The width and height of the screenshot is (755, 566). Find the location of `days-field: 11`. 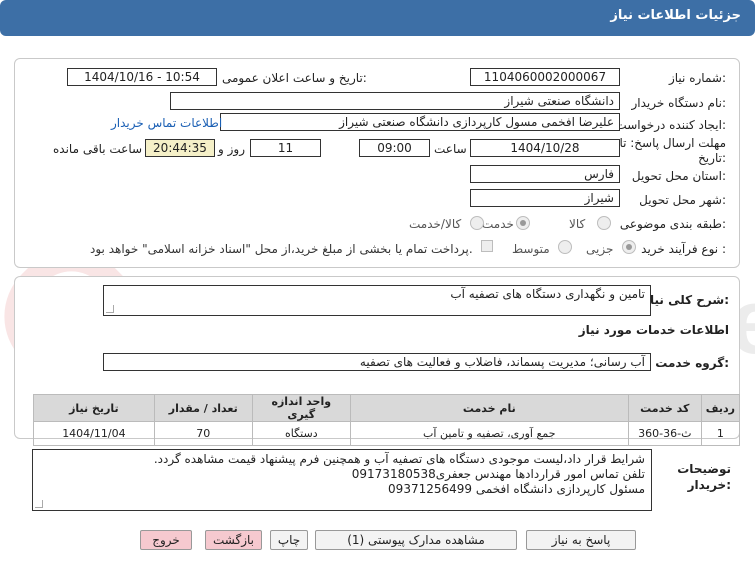

days-field: 11 is located at coordinates (285, 148).